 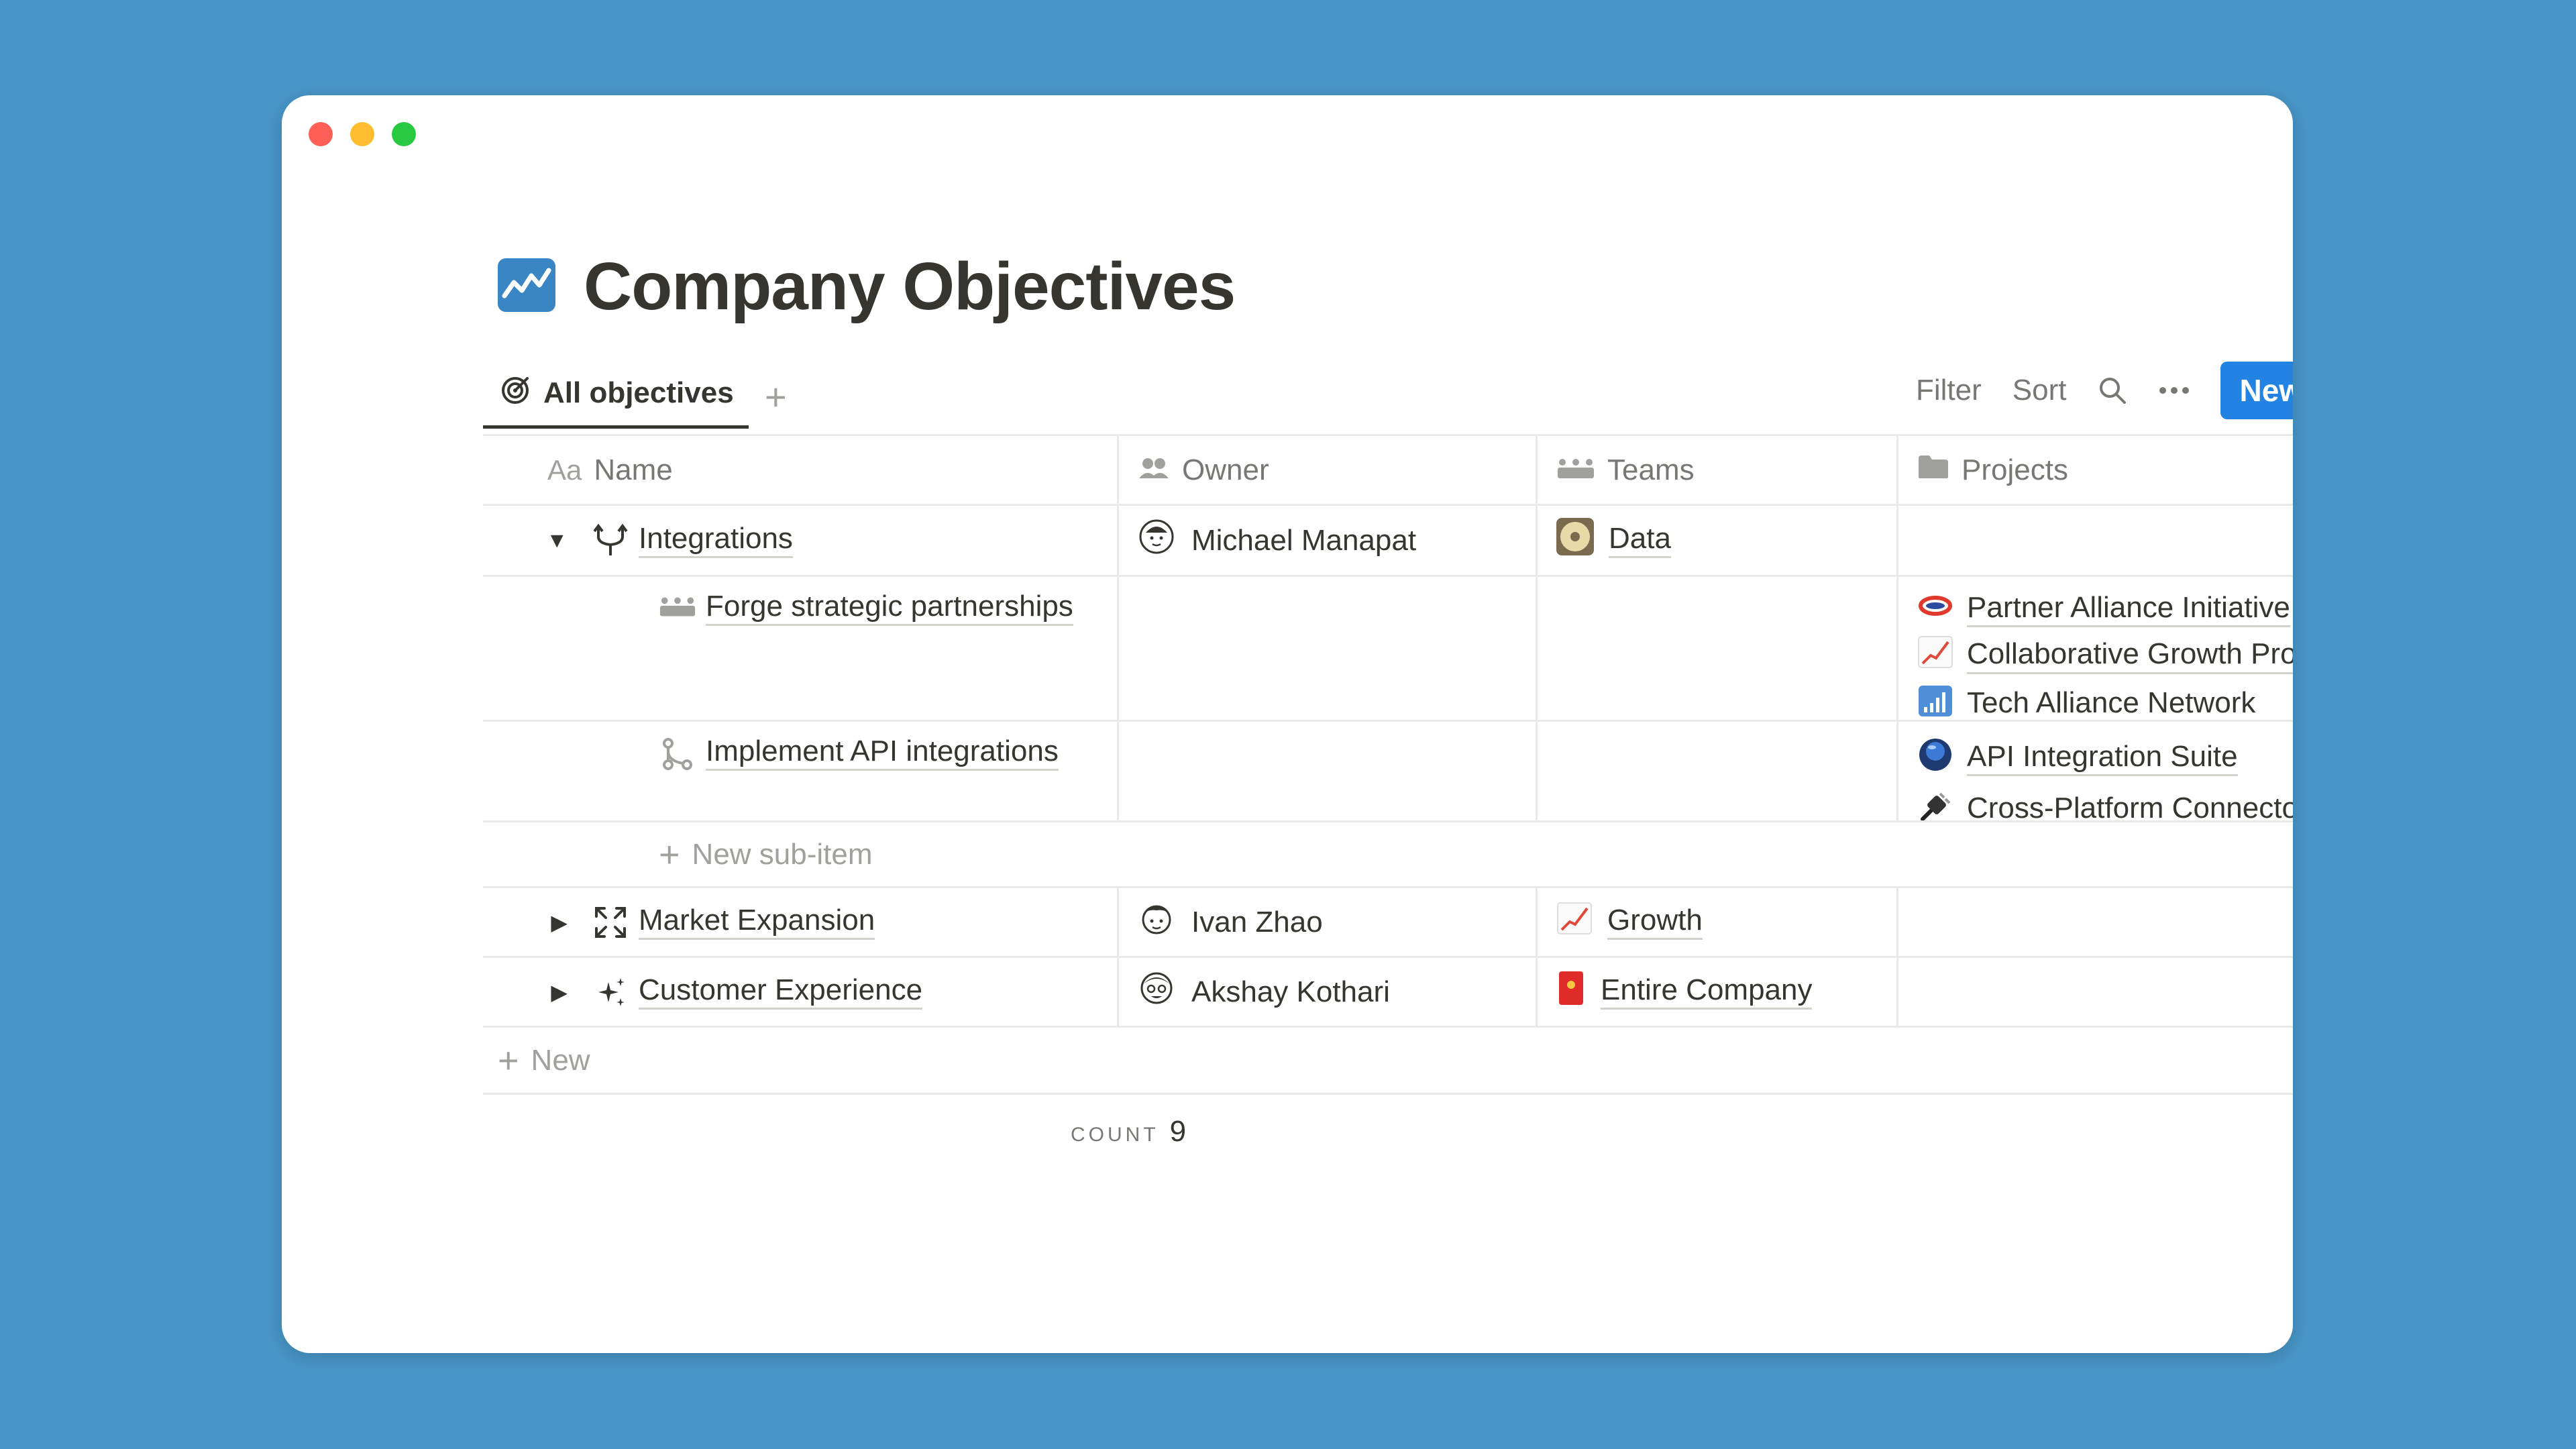 What do you see at coordinates (910, 286) in the screenshot?
I see `page-title: Company Objectives` at bounding box center [910, 286].